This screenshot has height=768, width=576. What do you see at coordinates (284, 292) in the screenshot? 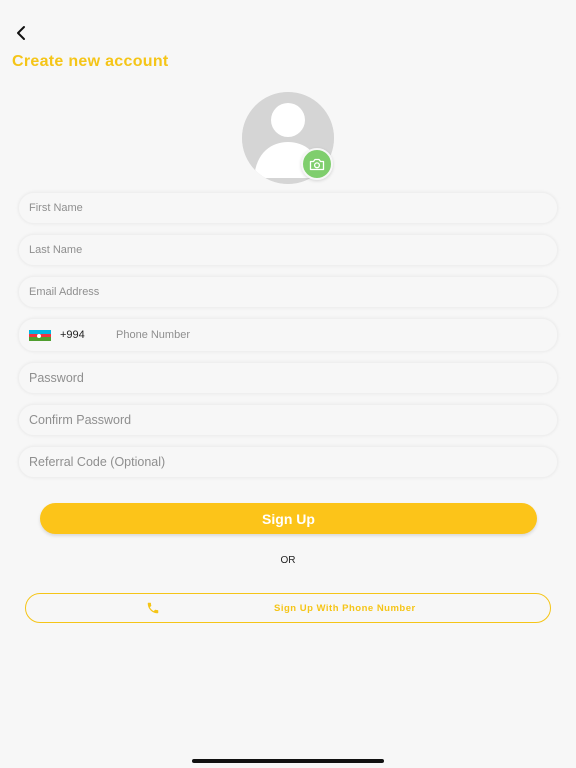
I see `email-input` at bounding box center [284, 292].